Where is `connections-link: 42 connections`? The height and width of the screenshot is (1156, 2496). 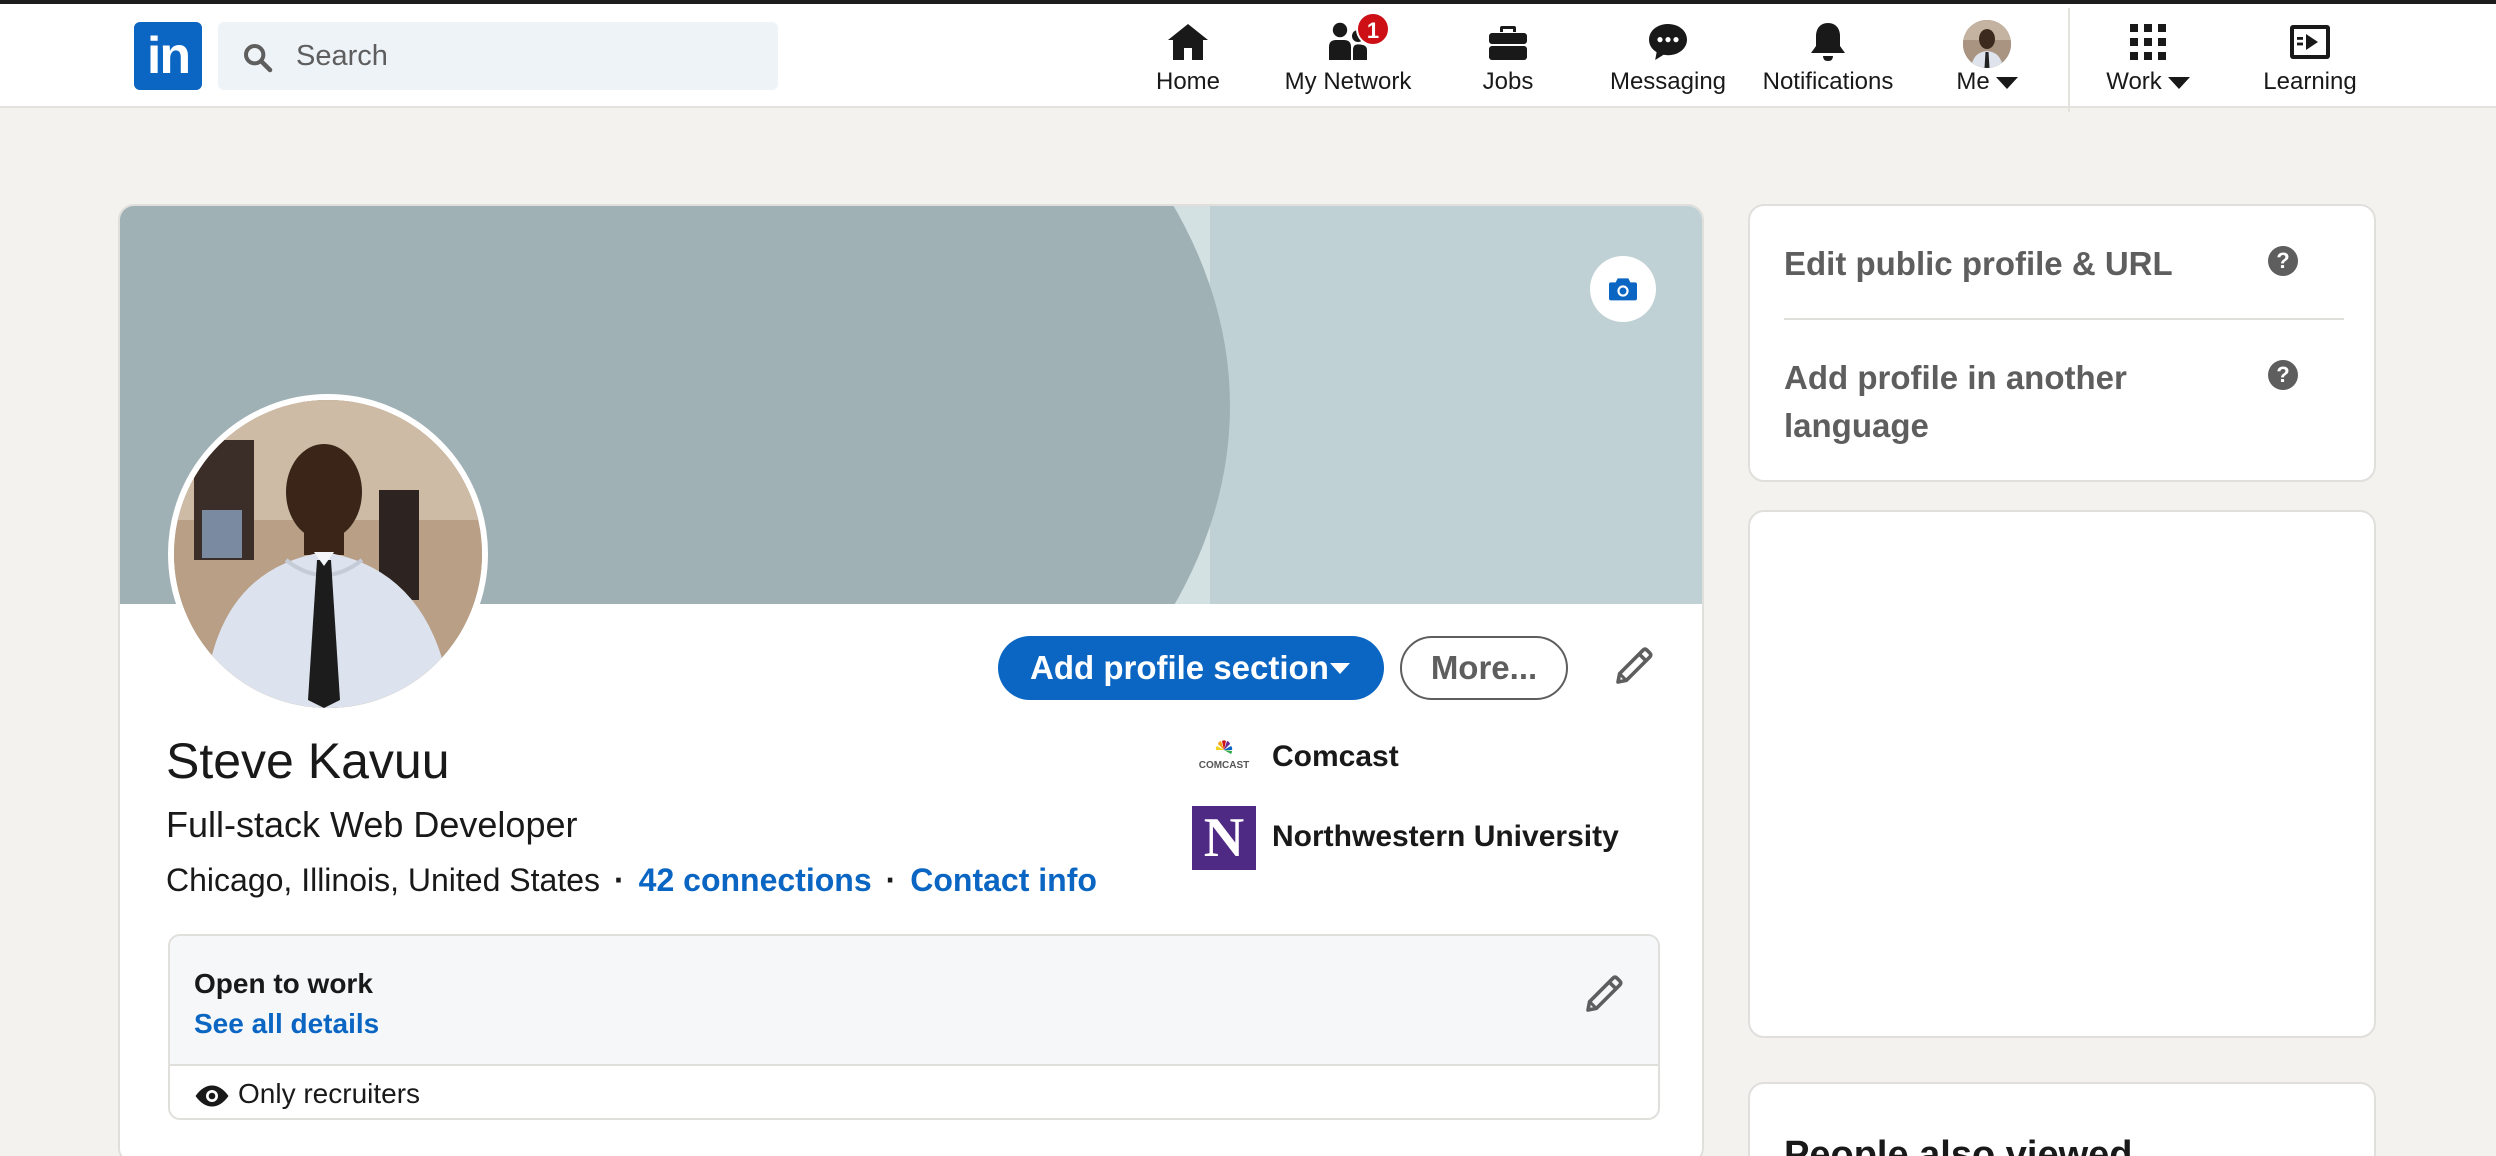
connections-link: 42 connections is located at coordinates (755, 880).